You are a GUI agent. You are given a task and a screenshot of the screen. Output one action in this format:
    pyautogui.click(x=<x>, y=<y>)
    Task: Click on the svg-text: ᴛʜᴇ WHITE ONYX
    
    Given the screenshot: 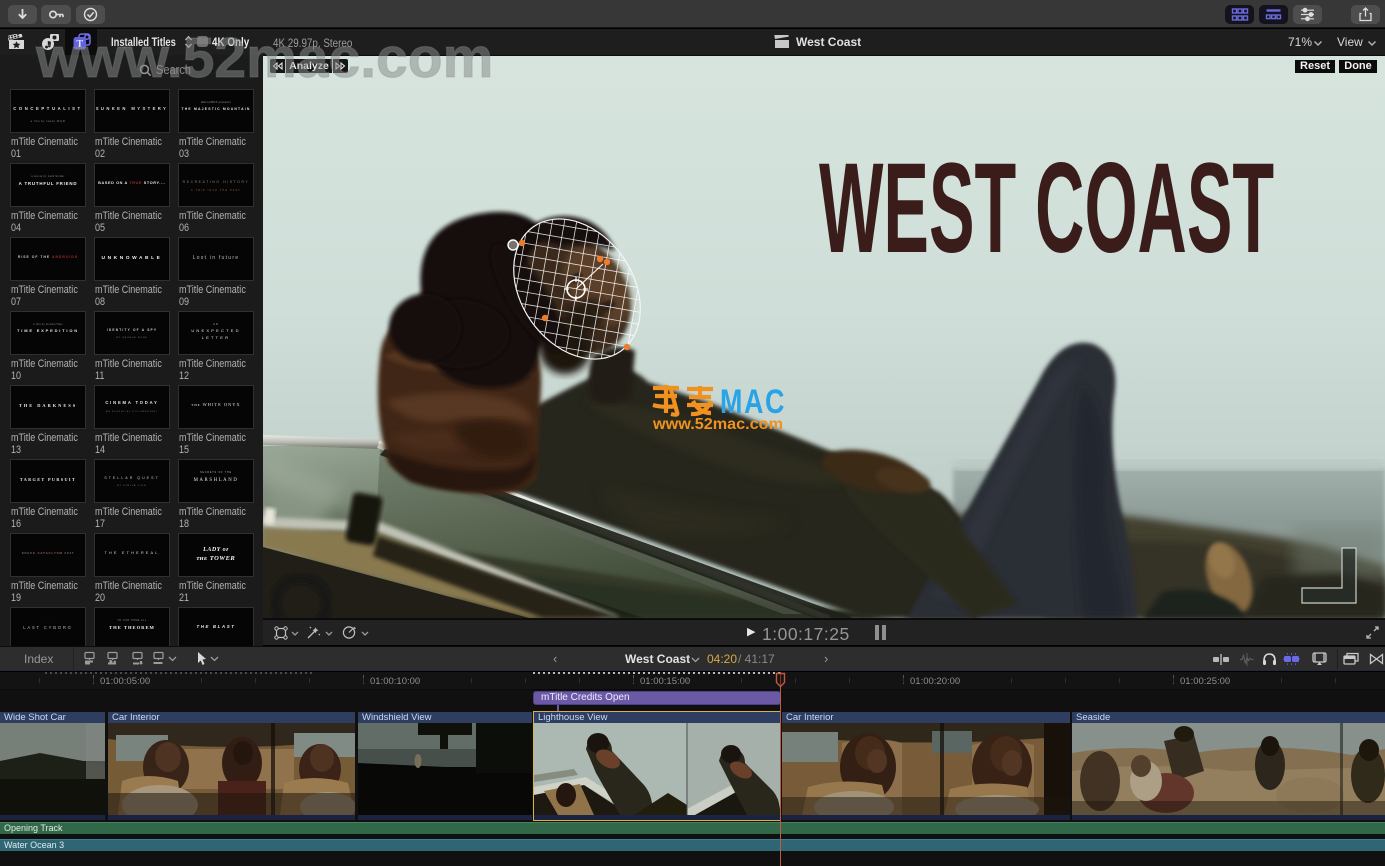 What is the action you would take?
    pyautogui.click(x=215, y=404)
    